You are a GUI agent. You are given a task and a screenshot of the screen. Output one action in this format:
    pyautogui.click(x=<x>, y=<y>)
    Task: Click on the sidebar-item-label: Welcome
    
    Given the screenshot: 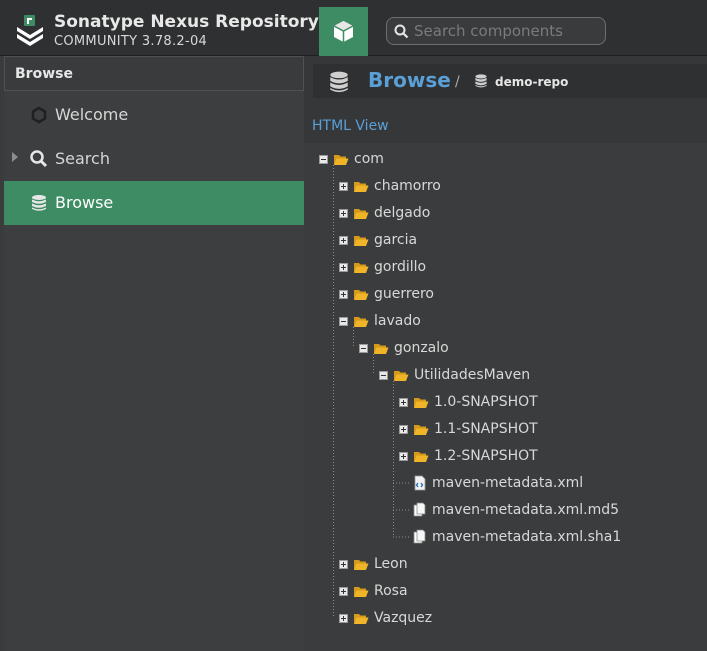 What is the action you would take?
    pyautogui.click(x=92, y=114)
    